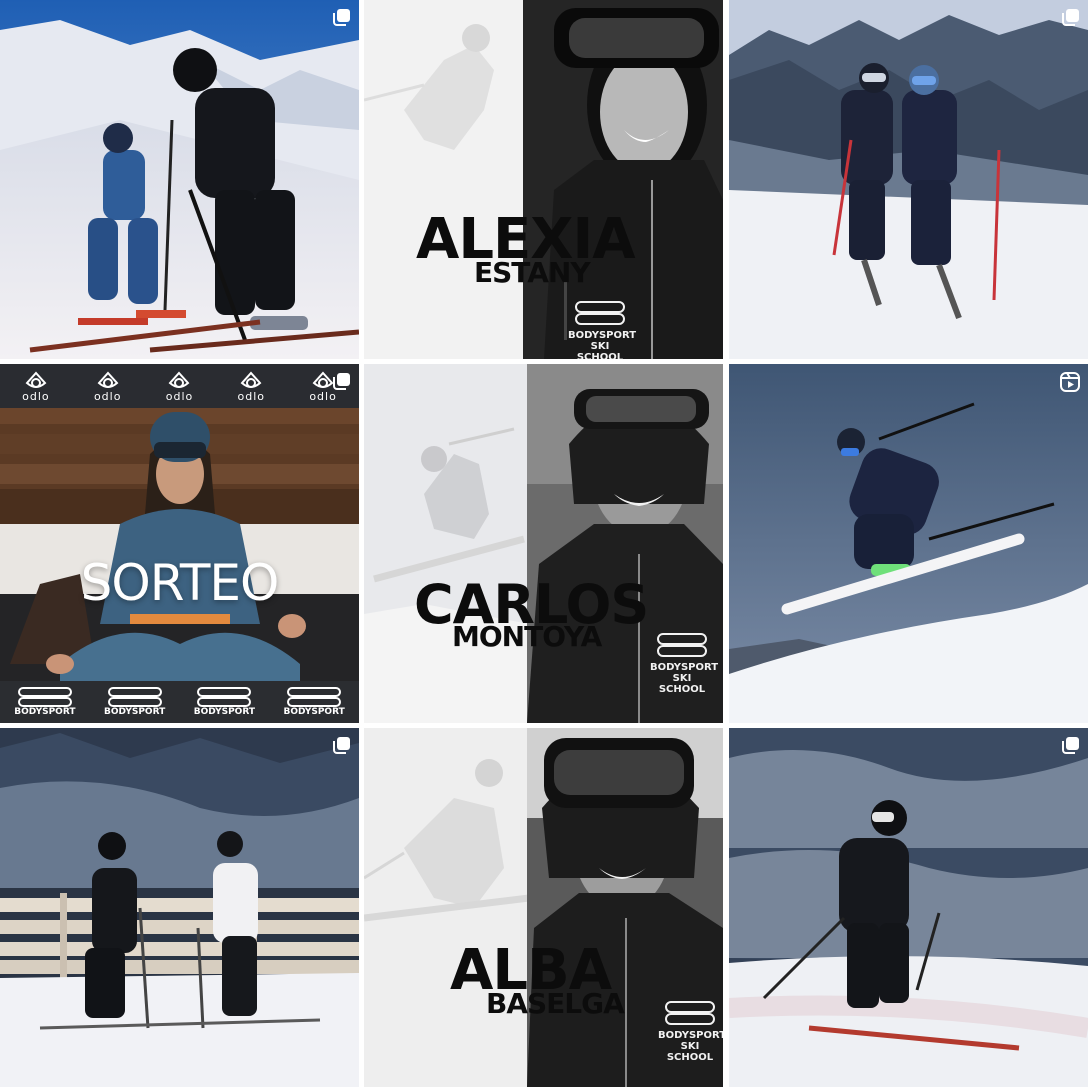  What do you see at coordinates (532, 272) in the screenshot?
I see `post-name-last: ESTANY` at bounding box center [532, 272].